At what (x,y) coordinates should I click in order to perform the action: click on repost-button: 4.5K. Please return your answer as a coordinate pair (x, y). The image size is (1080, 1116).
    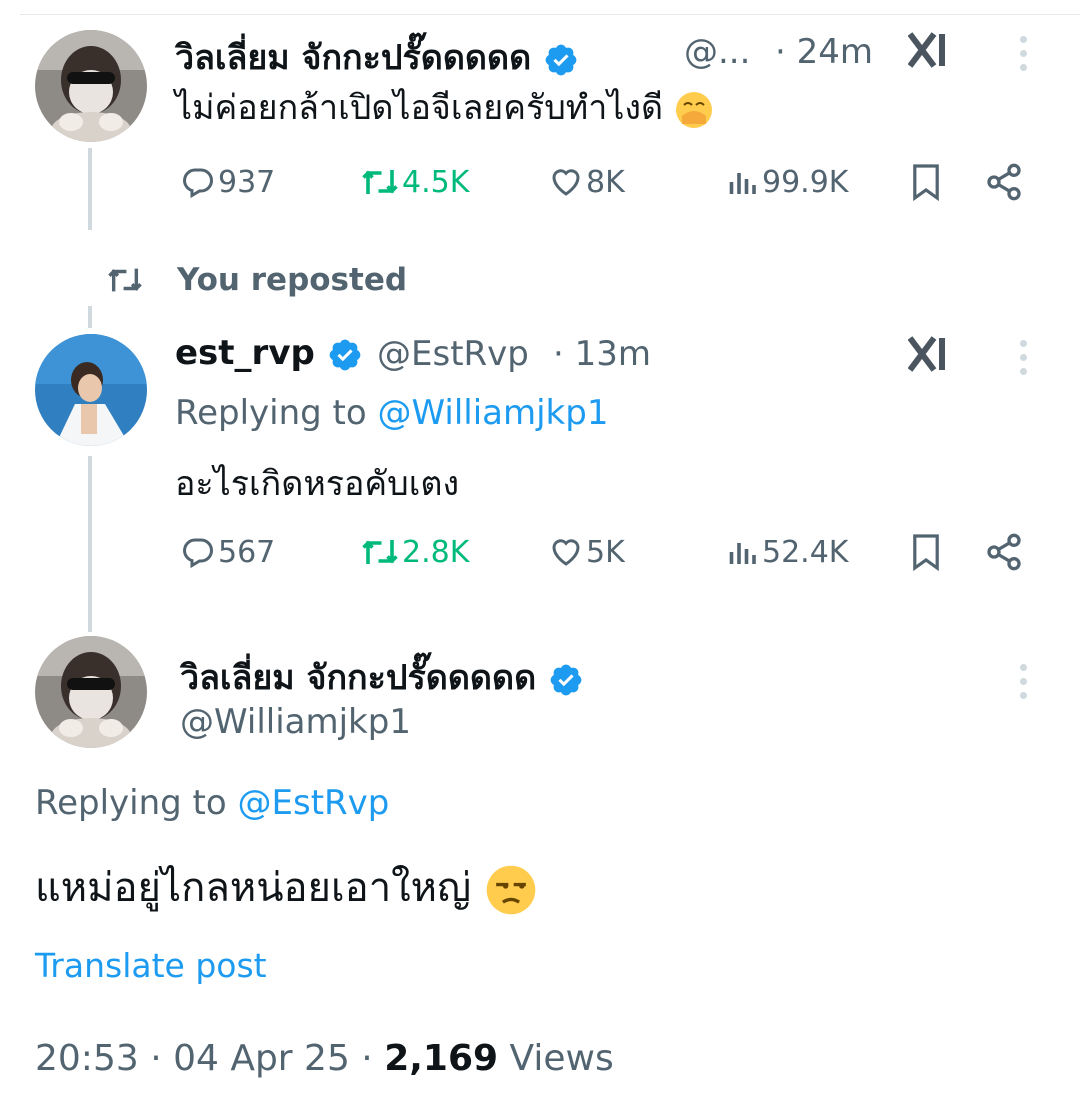
    Looking at the image, I should click on (413, 182).